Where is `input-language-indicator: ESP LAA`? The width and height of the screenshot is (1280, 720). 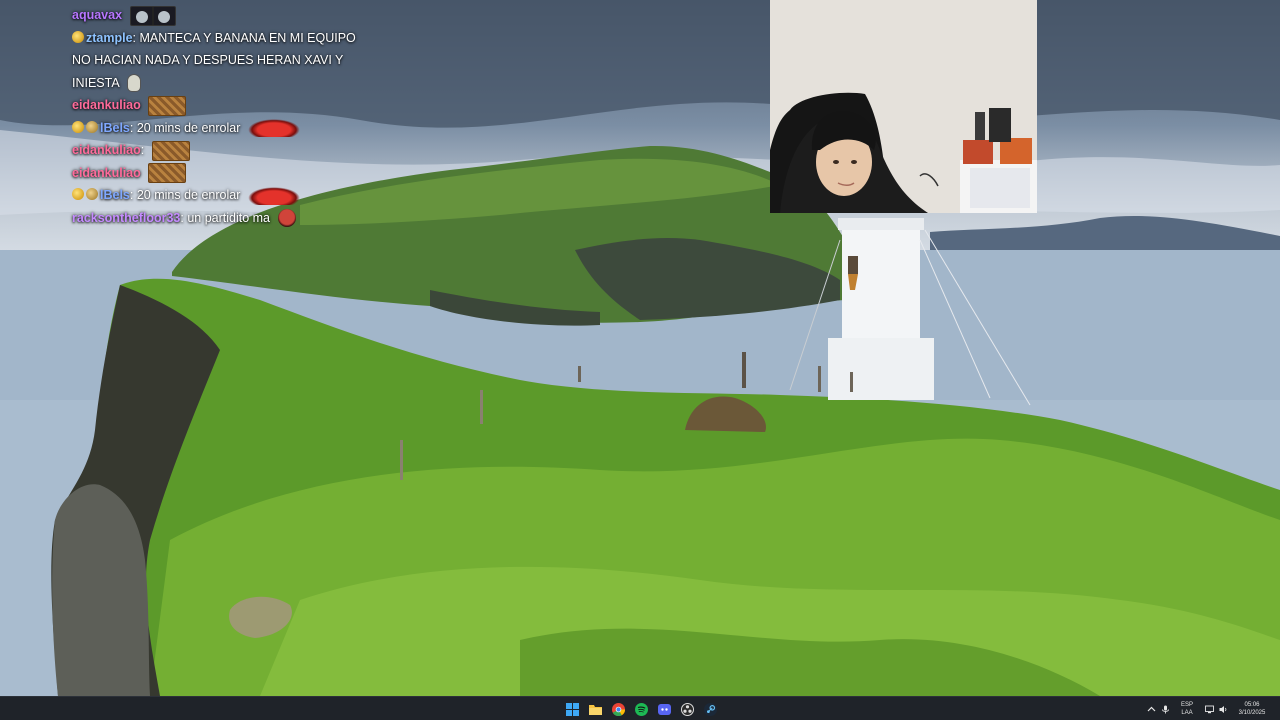 input-language-indicator: ESP LAA is located at coordinates (1187, 709).